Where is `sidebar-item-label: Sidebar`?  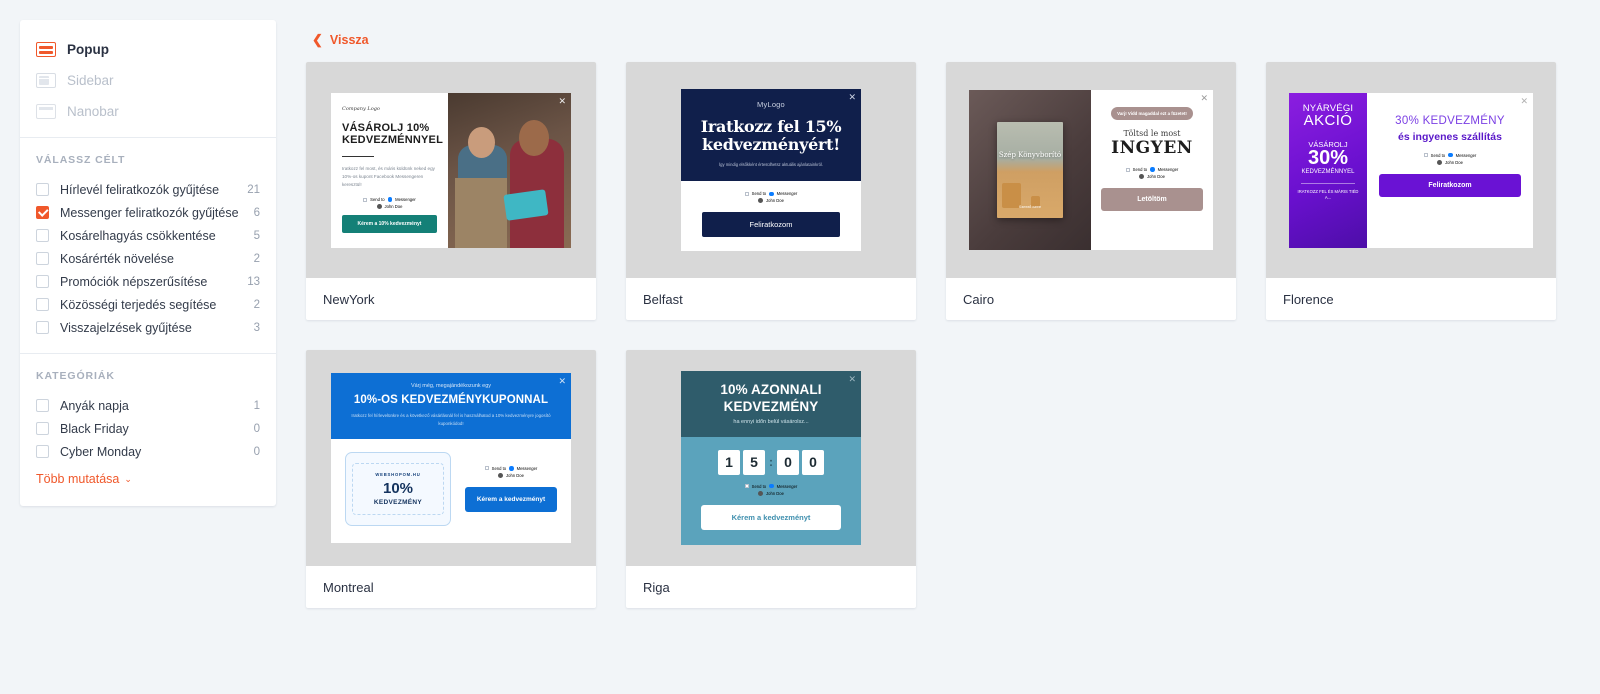
sidebar-item-label: Sidebar is located at coordinates (90, 80).